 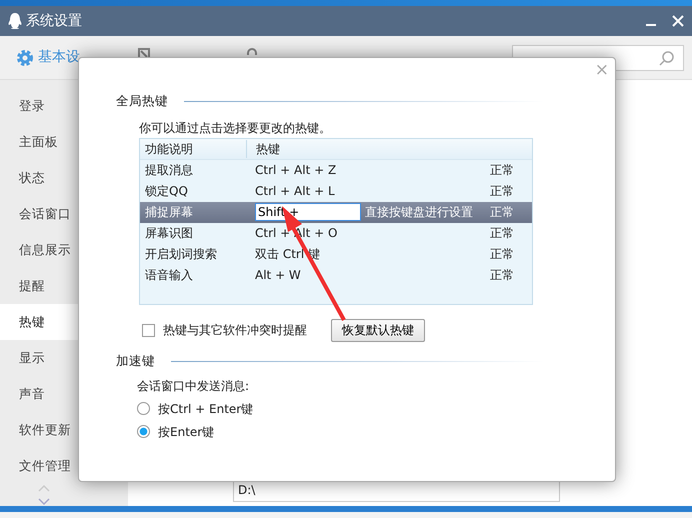 What do you see at coordinates (54, 21) in the screenshot?
I see `window-title: 系统设置` at bounding box center [54, 21].